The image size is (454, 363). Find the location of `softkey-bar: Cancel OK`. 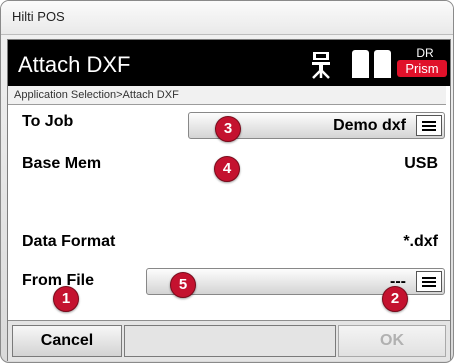

softkey-bar: Cancel OK is located at coordinates (229, 340).